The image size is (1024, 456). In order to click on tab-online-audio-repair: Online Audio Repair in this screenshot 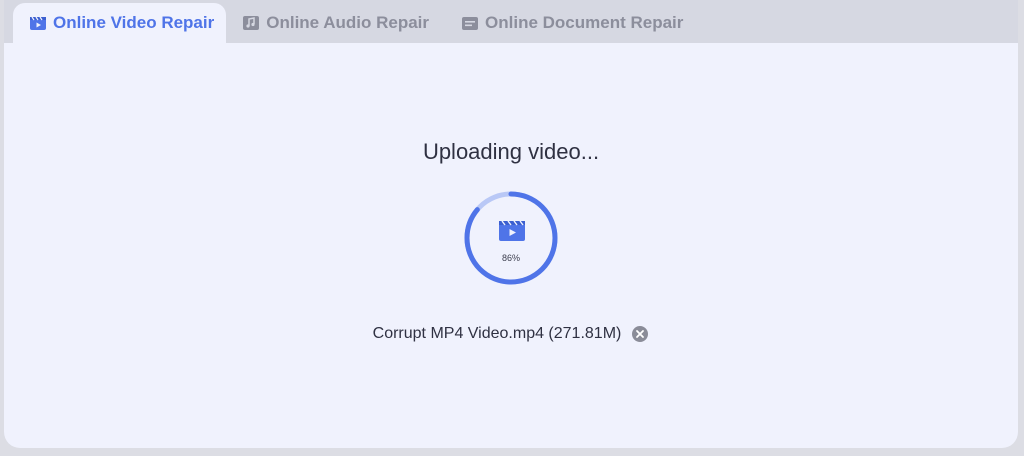, I will do `click(335, 23)`.